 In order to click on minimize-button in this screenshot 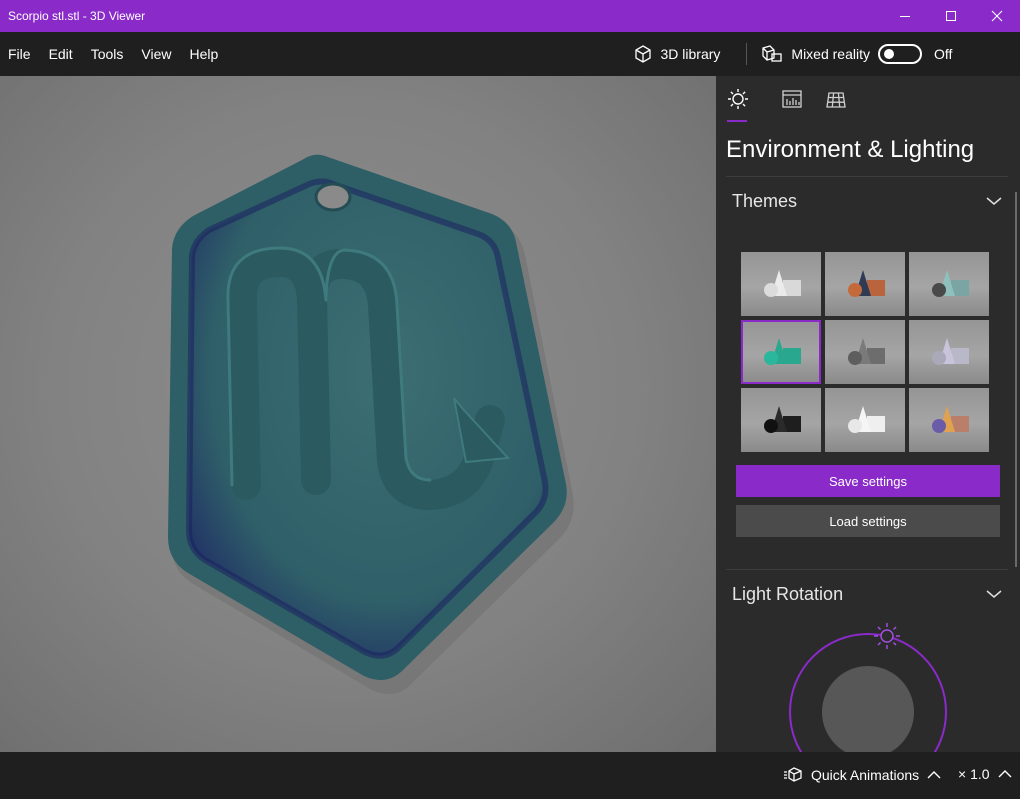, I will do `click(905, 16)`.